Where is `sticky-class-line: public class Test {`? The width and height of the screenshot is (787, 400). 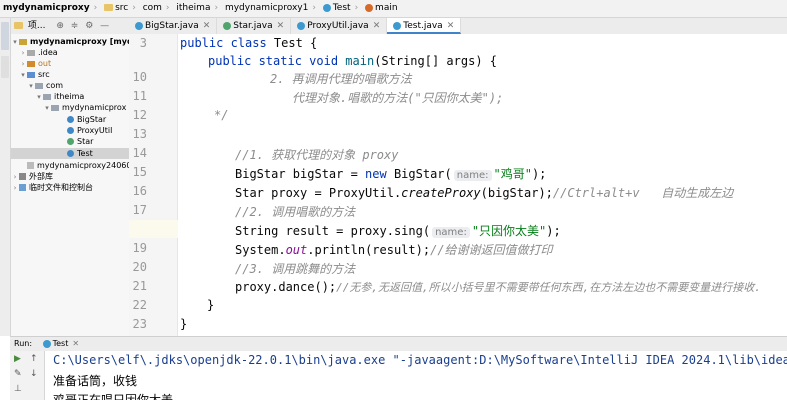
sticky-class-line: public class Test { is located at coordinates (249, 43).